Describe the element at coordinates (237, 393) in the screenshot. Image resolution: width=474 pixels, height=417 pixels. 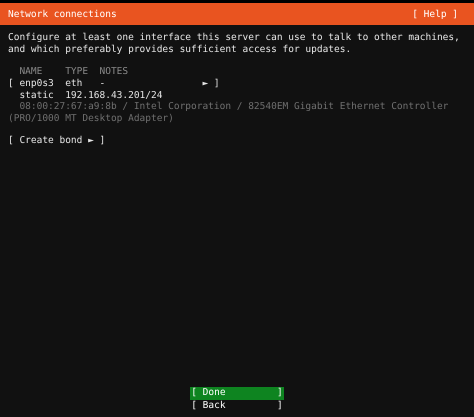
I see `action-button: [ Done ]` at that location.